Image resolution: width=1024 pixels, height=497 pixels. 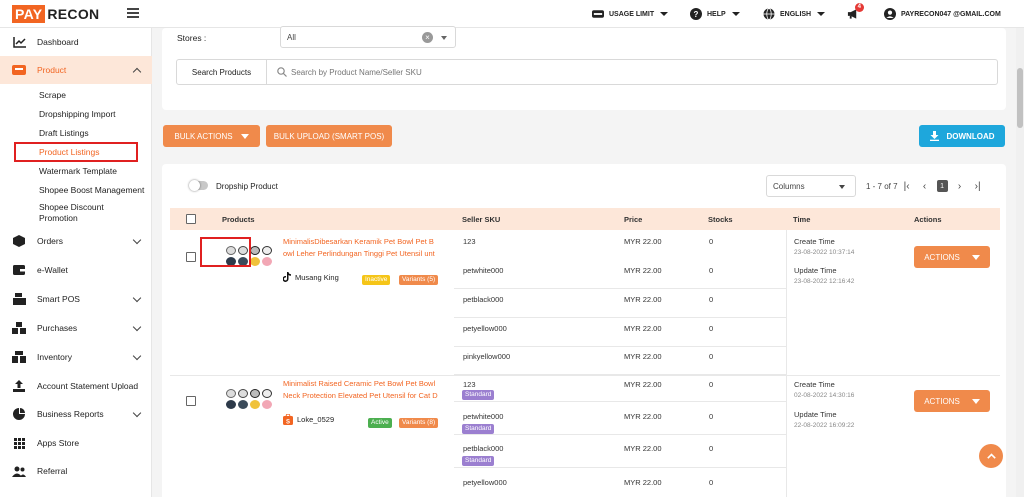 I want to click on sidebar-label: e-Wallet, so click(x=52, y=270).